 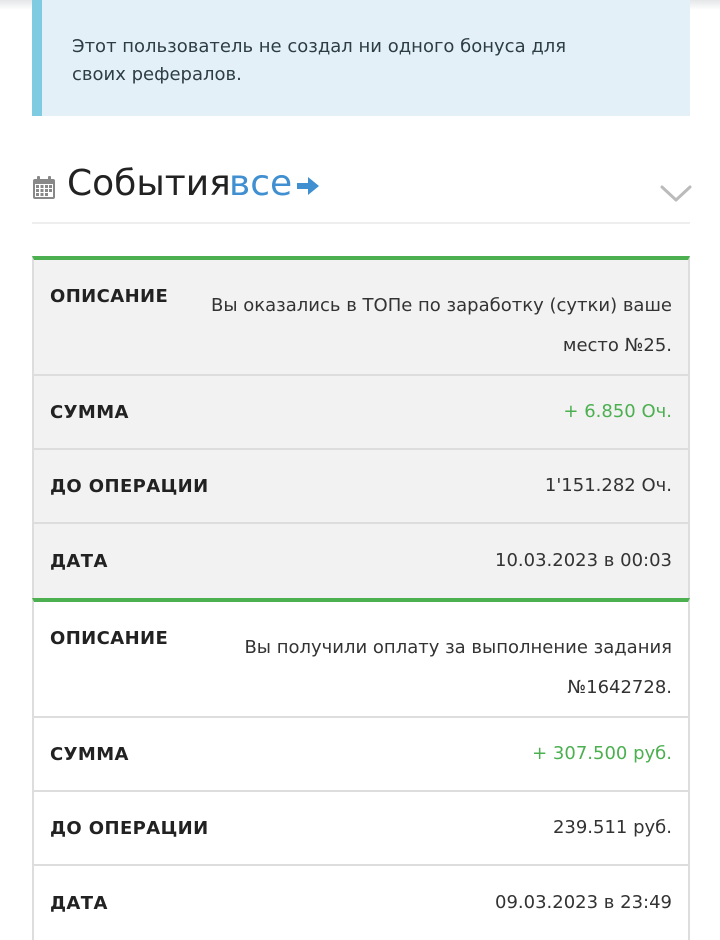 What do you see at coordinates (676, 194) in the screenshot?
I see `chevron-down-icon` at bounding box center [676, 194].